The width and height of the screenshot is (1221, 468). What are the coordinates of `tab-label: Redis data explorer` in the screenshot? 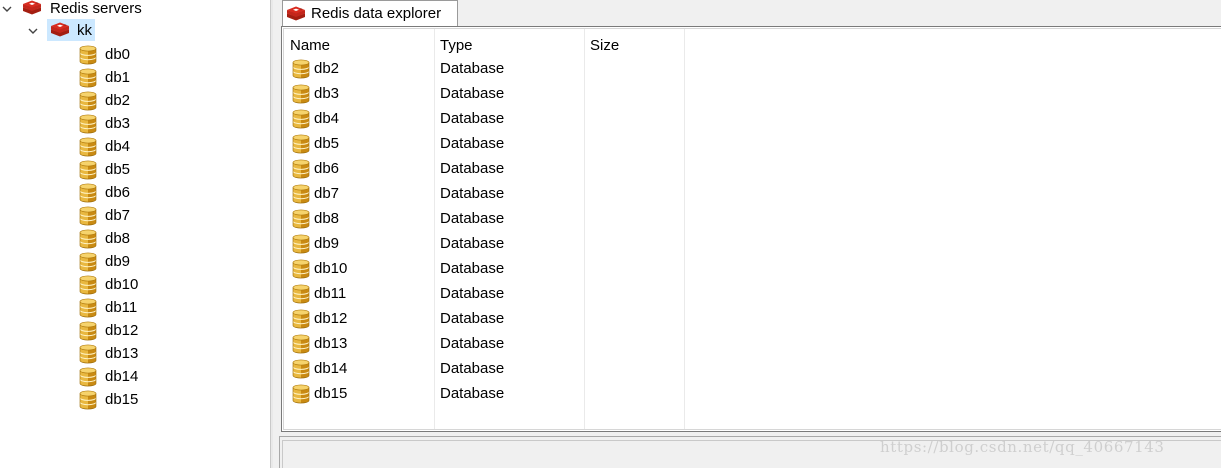 It's located at (376, 13).